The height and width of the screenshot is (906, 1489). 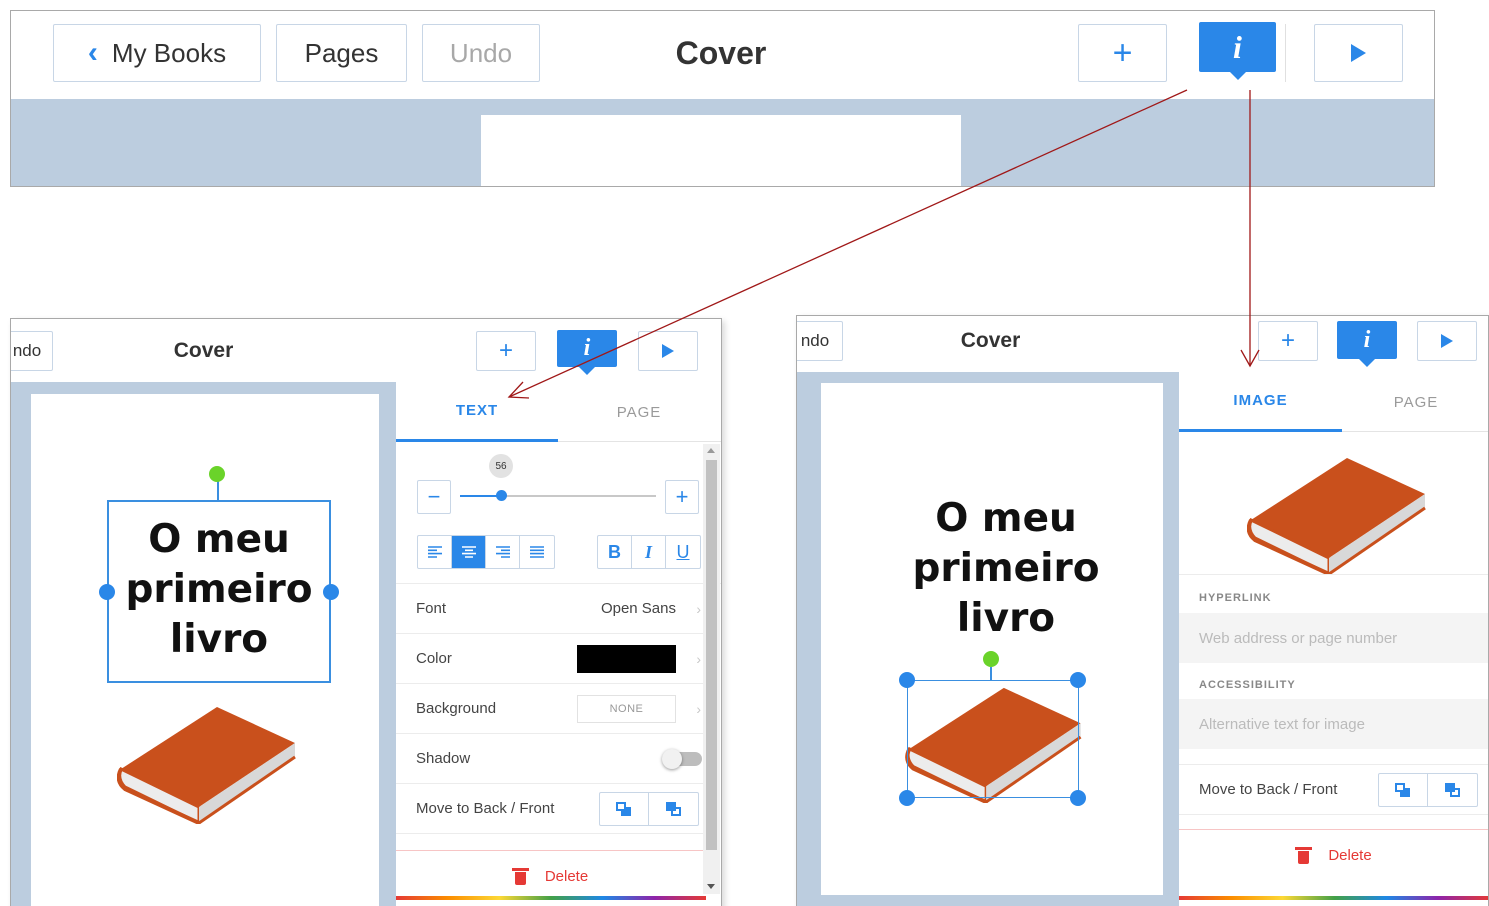 I want to click on toolbar-divider, so click(x=1285, y=53).